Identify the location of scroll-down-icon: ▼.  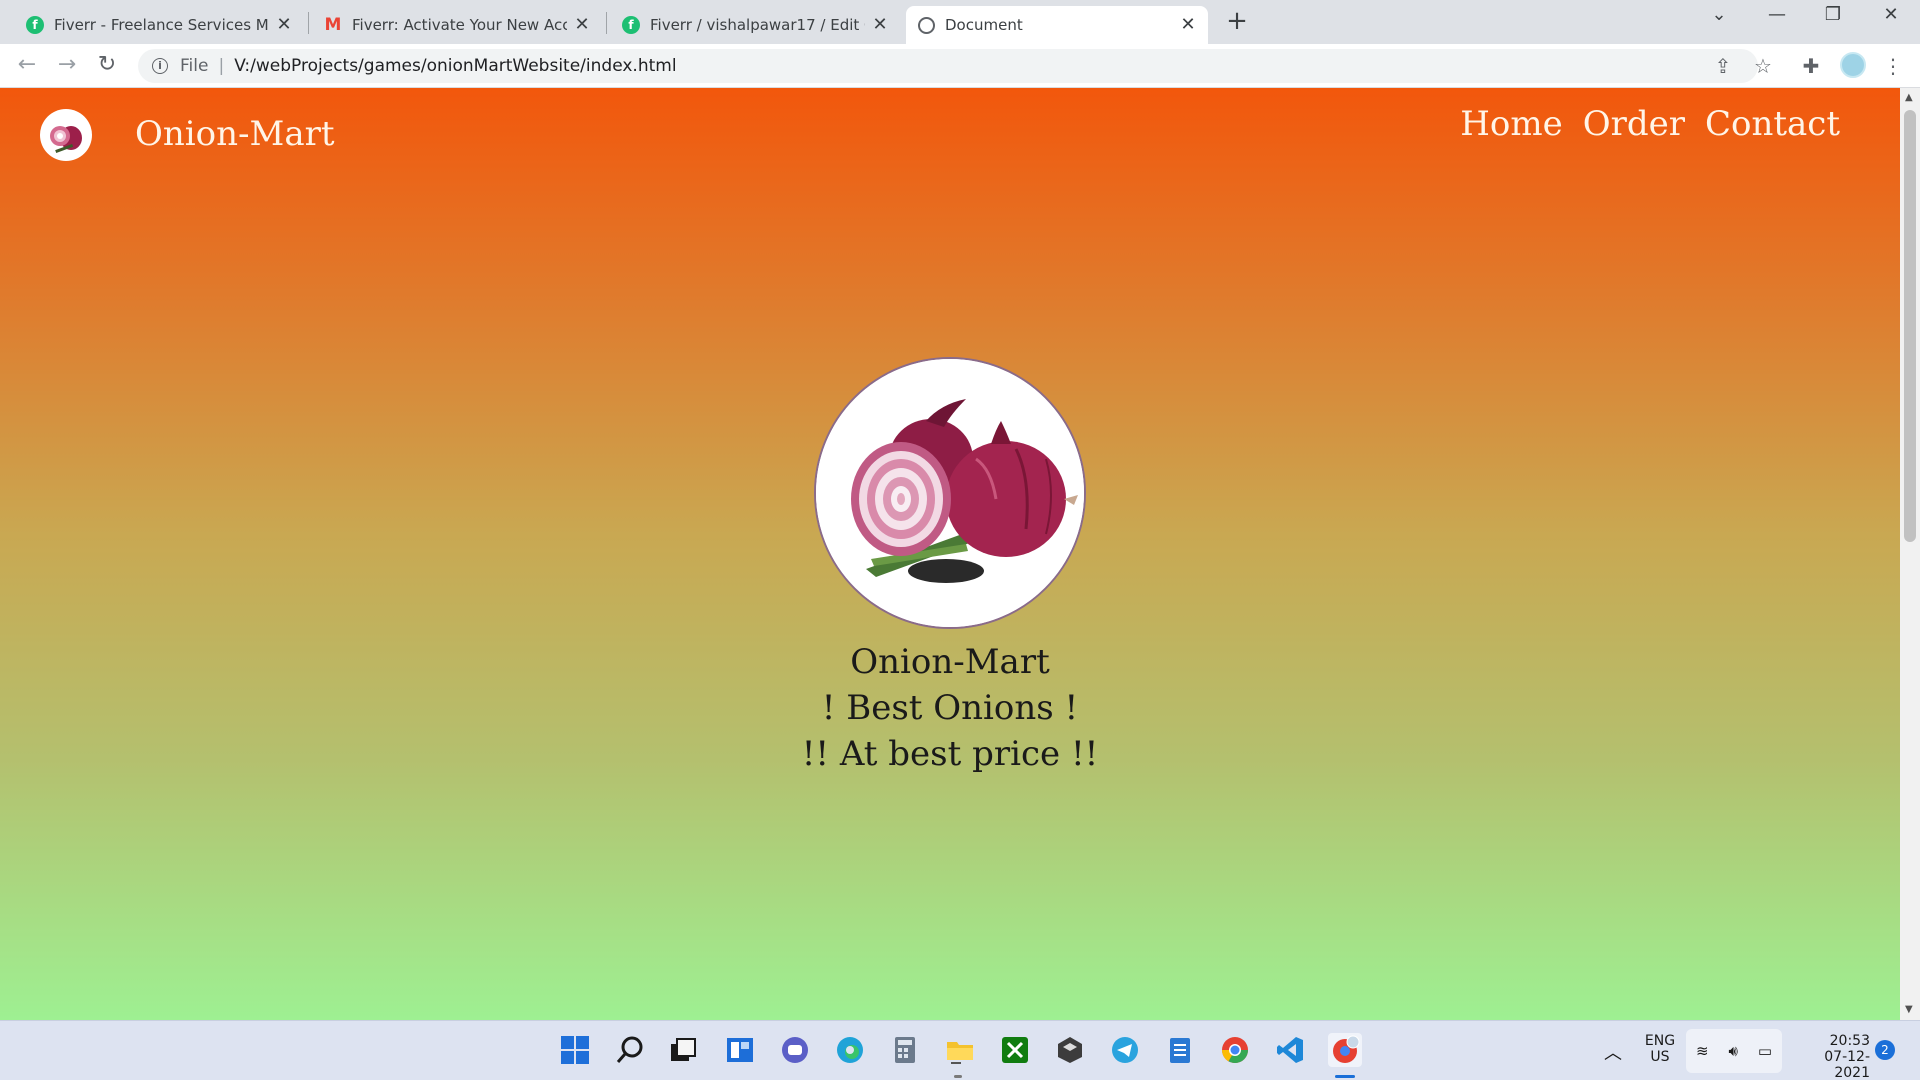
(1909, 1009).